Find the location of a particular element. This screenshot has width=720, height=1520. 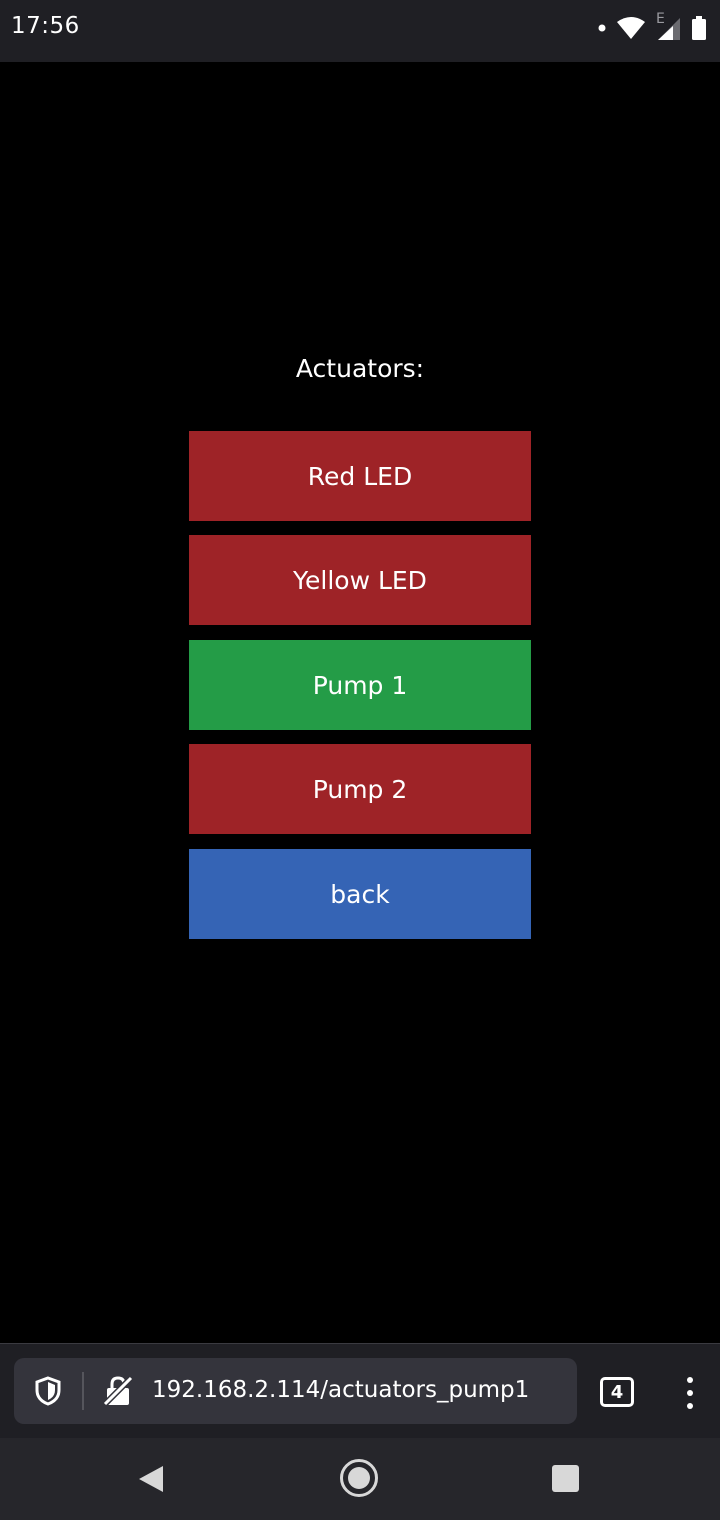

pump-1-button: Pump 1 is located at coordinates (360, 685).